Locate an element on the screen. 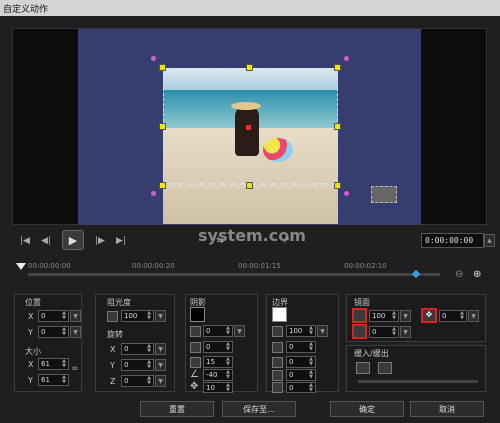  size-x-input: 61 ▲ ▼ is located at coordinates (53, 364).